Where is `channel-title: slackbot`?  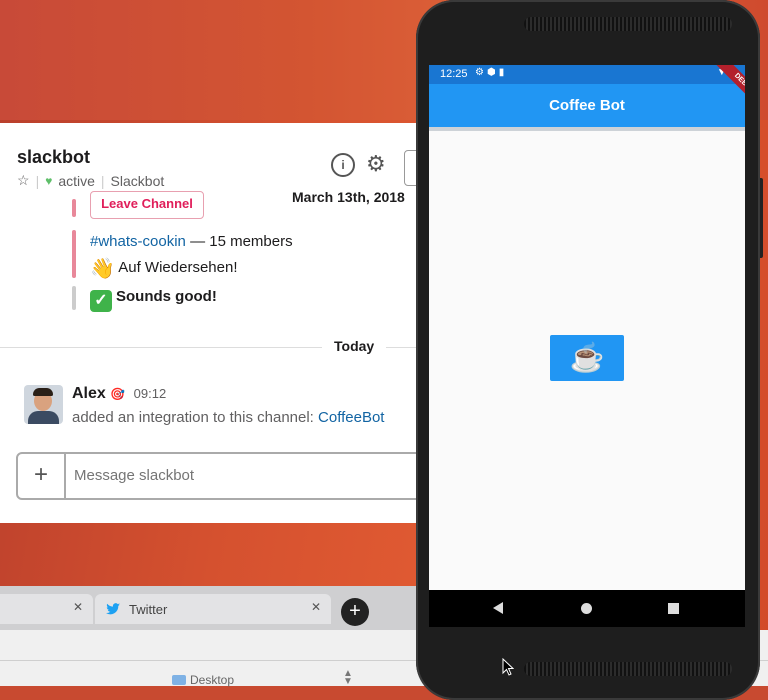
channel-title: slackbot is located at coordinates (54, 157).